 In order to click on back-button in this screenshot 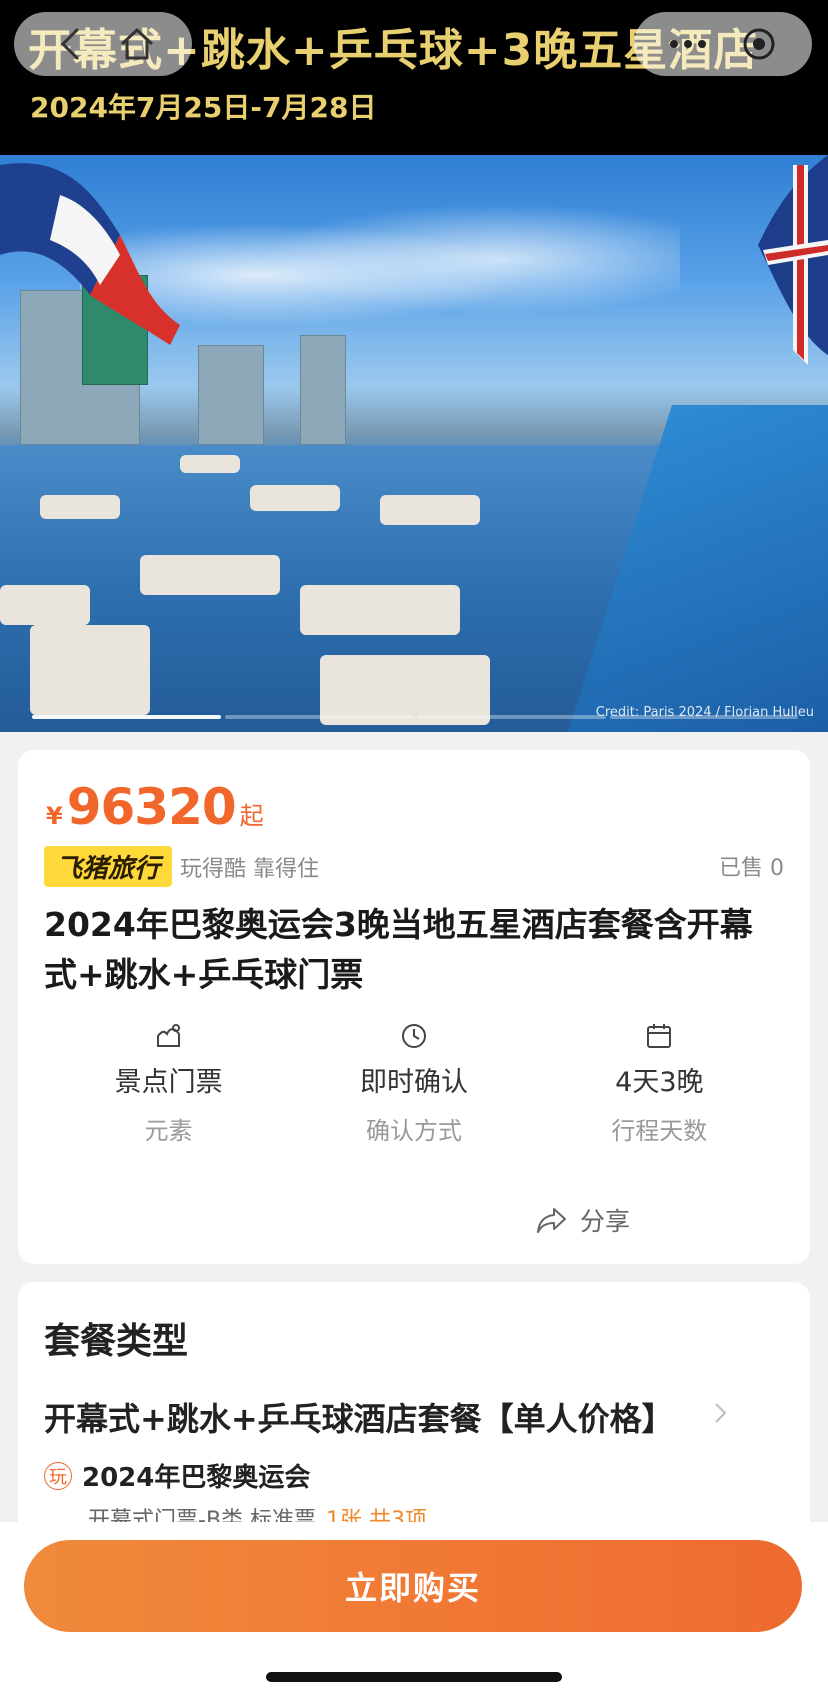, I will do `click(70, 44)`.